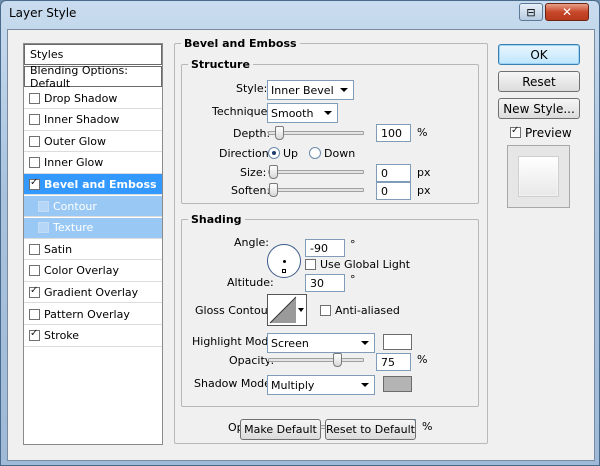 The width and height of the screenshot is (600, 466). What do you see at coordinates (62, 336) in the screenshot?
I see `style-item-label: Stroke` at bounding box center [62, 336].